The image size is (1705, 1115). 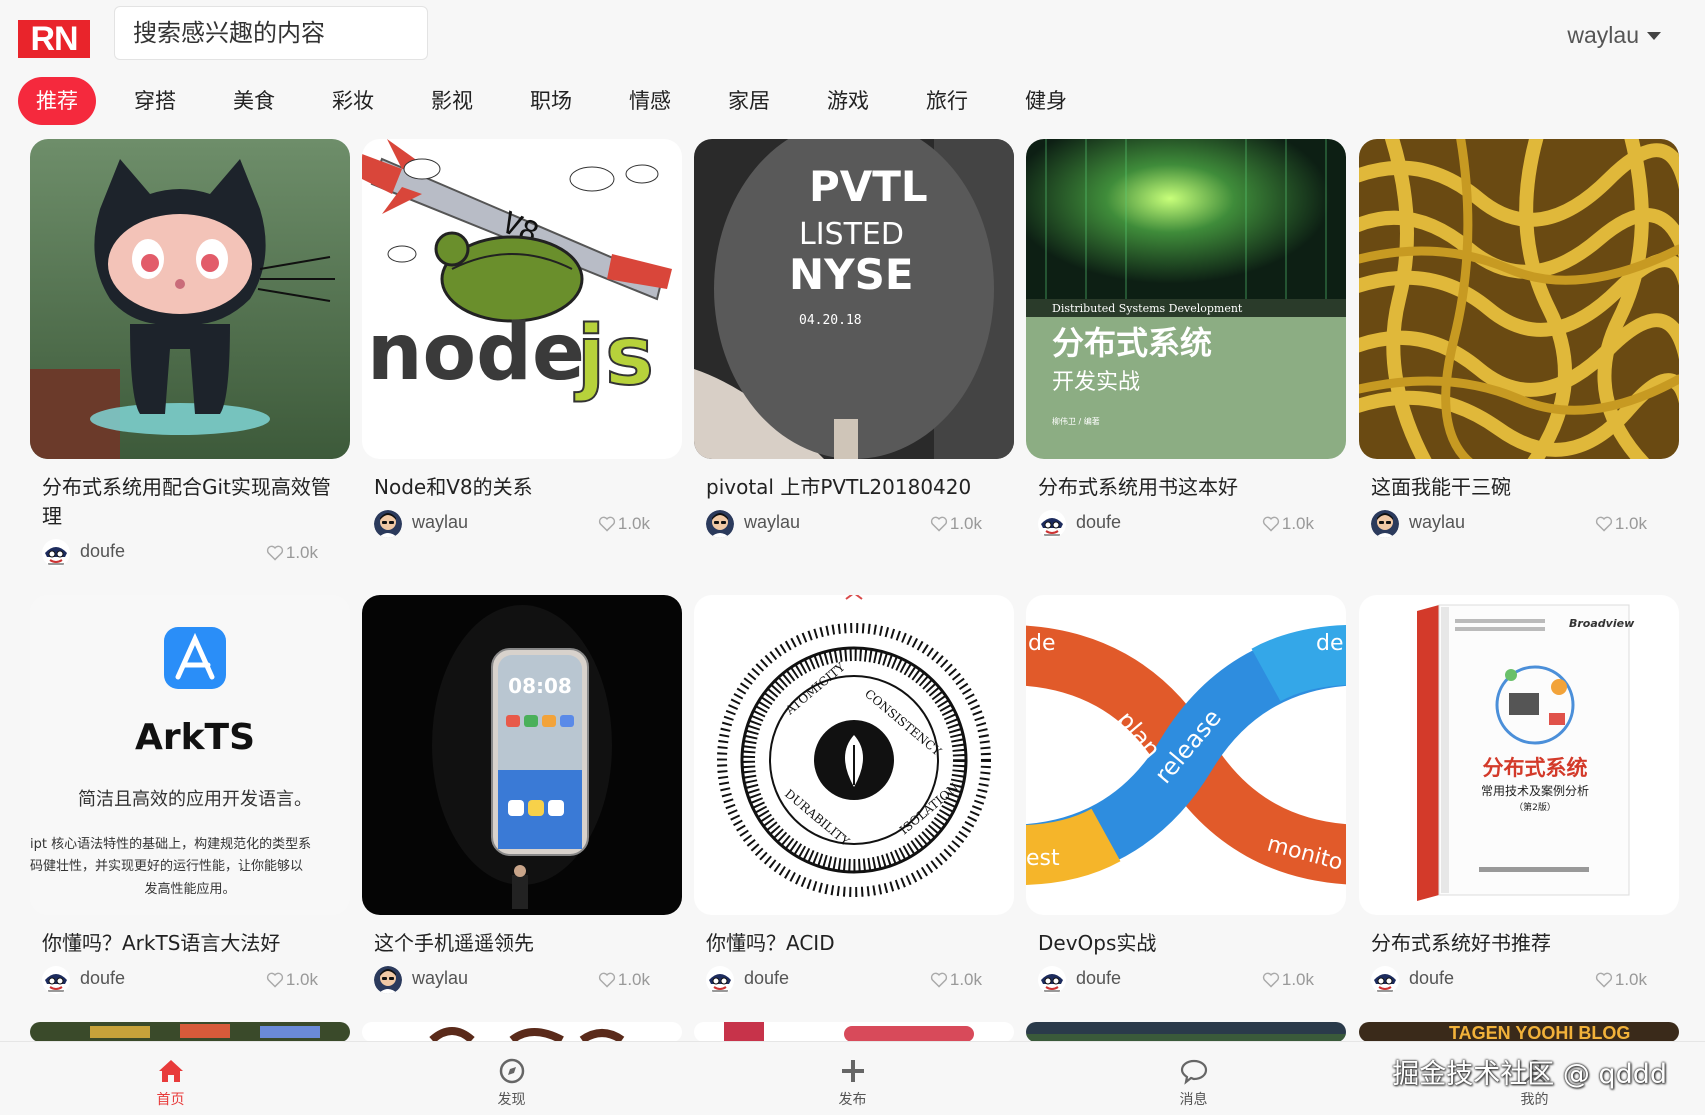 What do you see at coordinates (1193, 1078) in the screenshot?
I see `tab-bar-messages: 消息` at bounding box center [1193, 1078].